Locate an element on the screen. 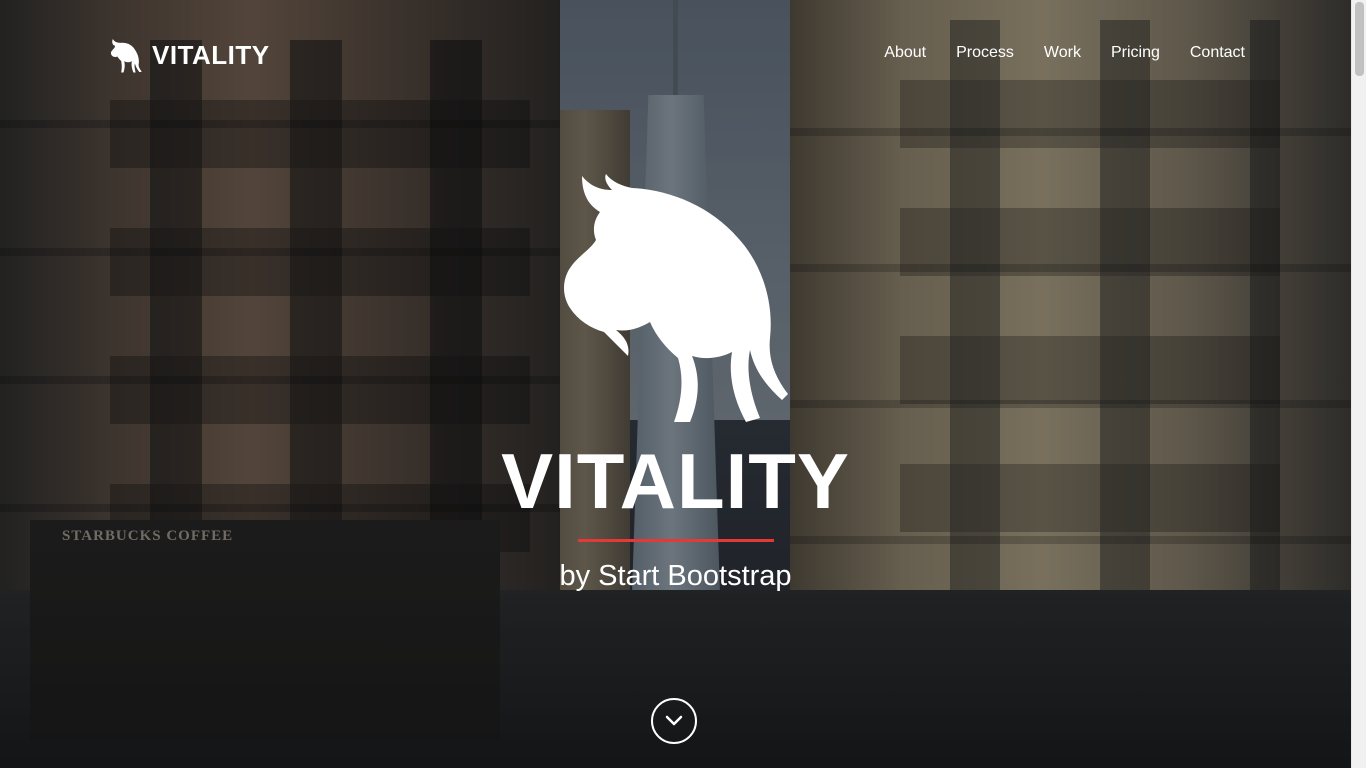  nav-link-process: Process is located at coordinates (985, 52).